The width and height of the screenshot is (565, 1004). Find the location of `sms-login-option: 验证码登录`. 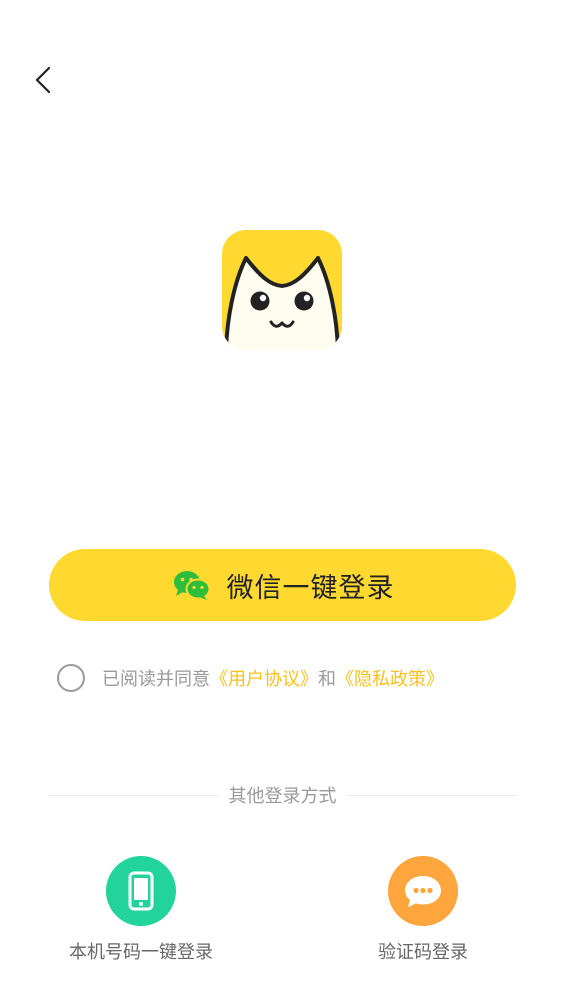

sms-login-option: 验证码登录 is located at coordinates (423, 910).